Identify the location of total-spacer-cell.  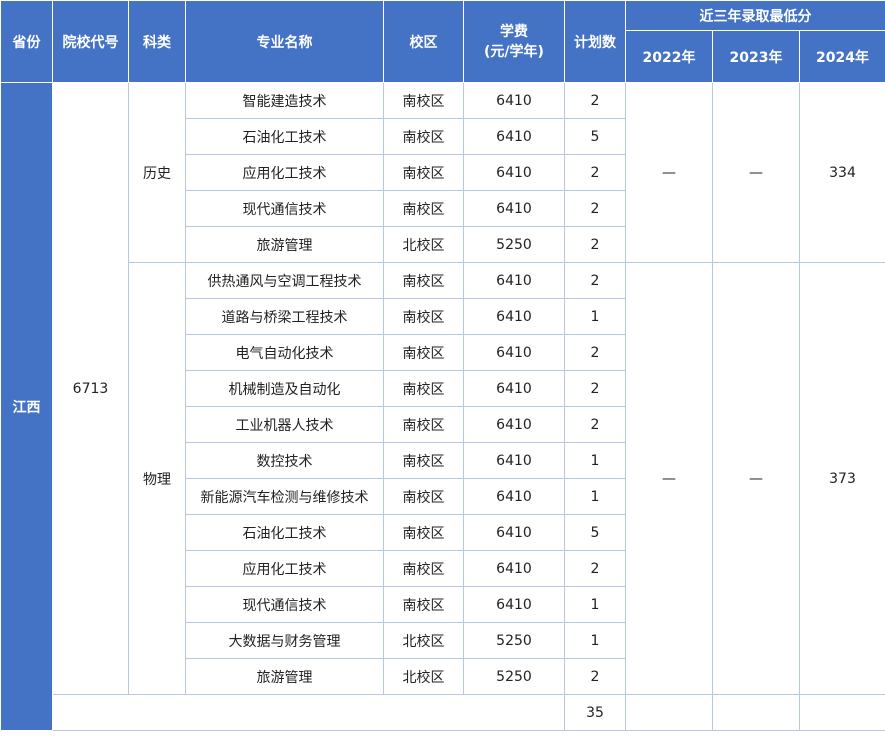
(308, 712).